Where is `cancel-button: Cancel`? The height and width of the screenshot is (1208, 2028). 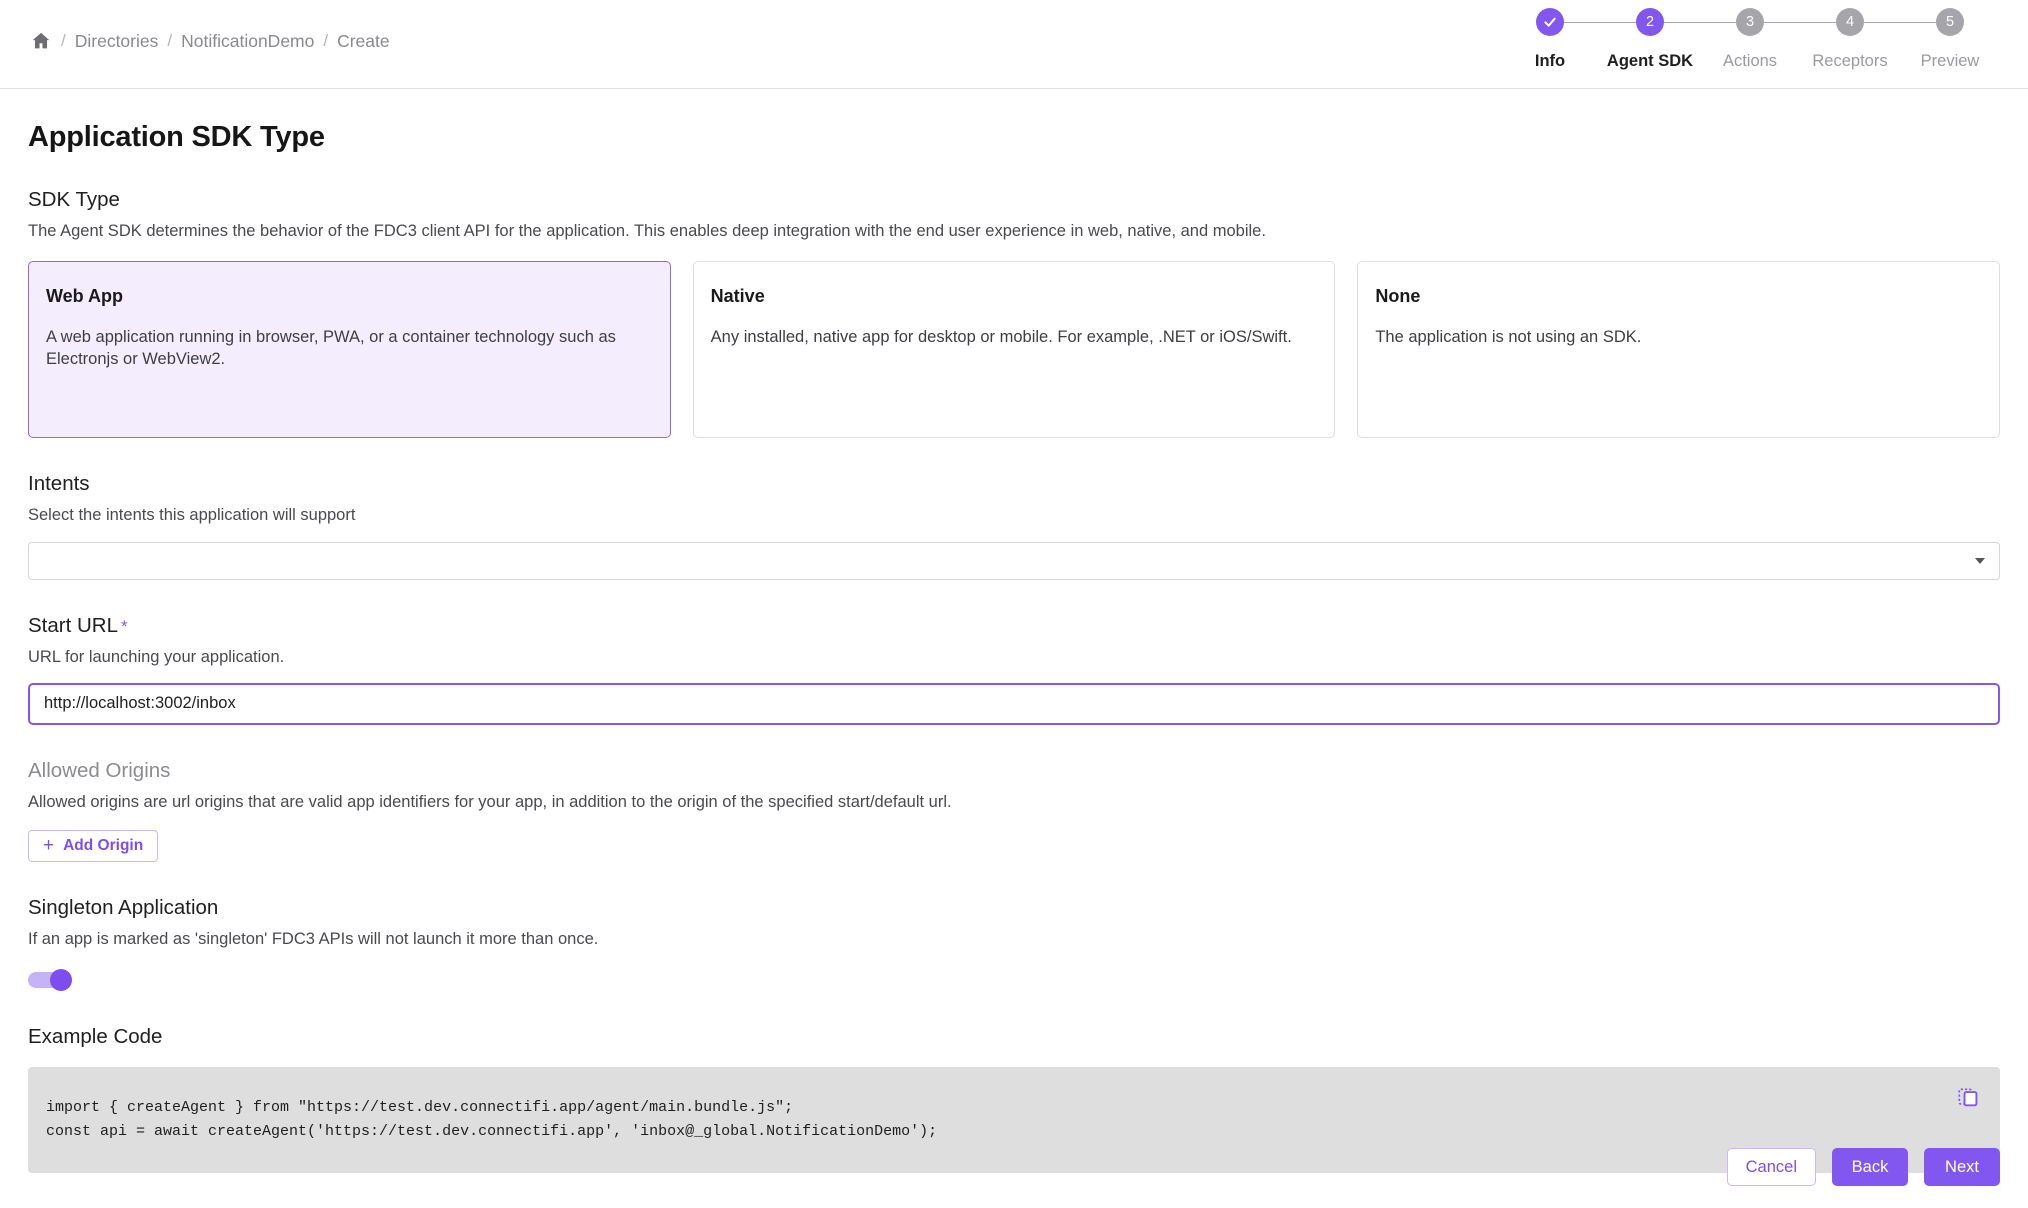 cancel-button: Cancel is located at coordinates (1771, 1167).